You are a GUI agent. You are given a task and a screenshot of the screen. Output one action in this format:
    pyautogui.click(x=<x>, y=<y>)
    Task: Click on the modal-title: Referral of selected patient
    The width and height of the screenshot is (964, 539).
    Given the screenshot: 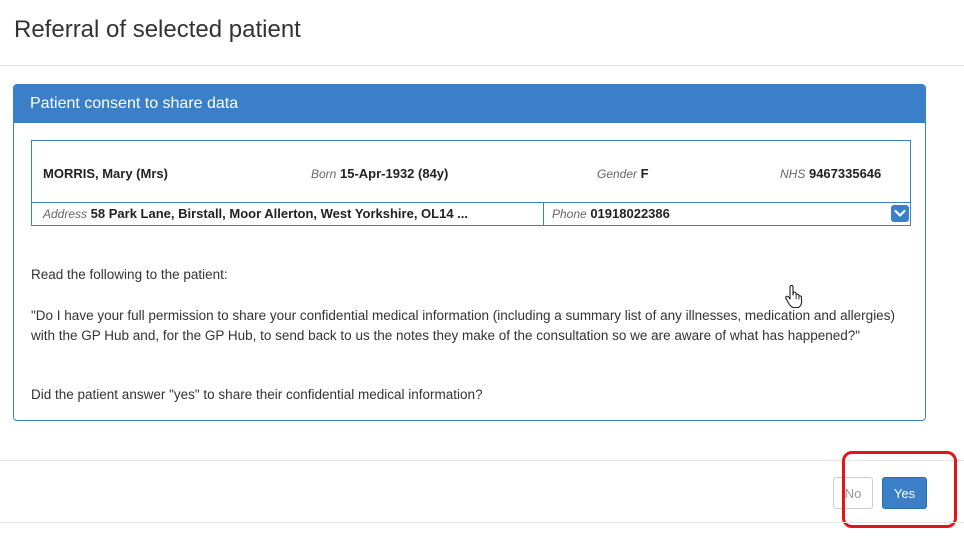 What is the action you would take?
    pyautogui.click(x=157, y=29)
    